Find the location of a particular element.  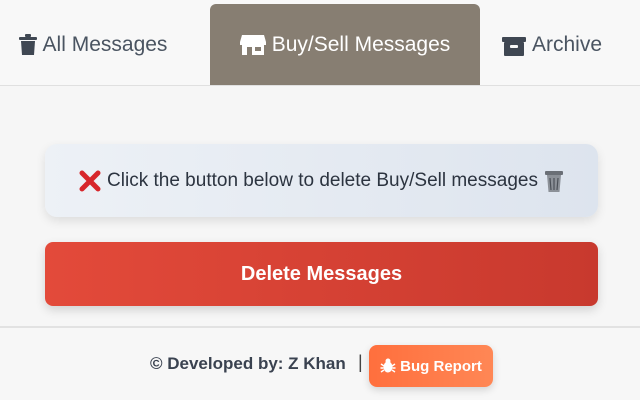

delete-messages-button: Delete Messages is located at coordinates (321, 274).